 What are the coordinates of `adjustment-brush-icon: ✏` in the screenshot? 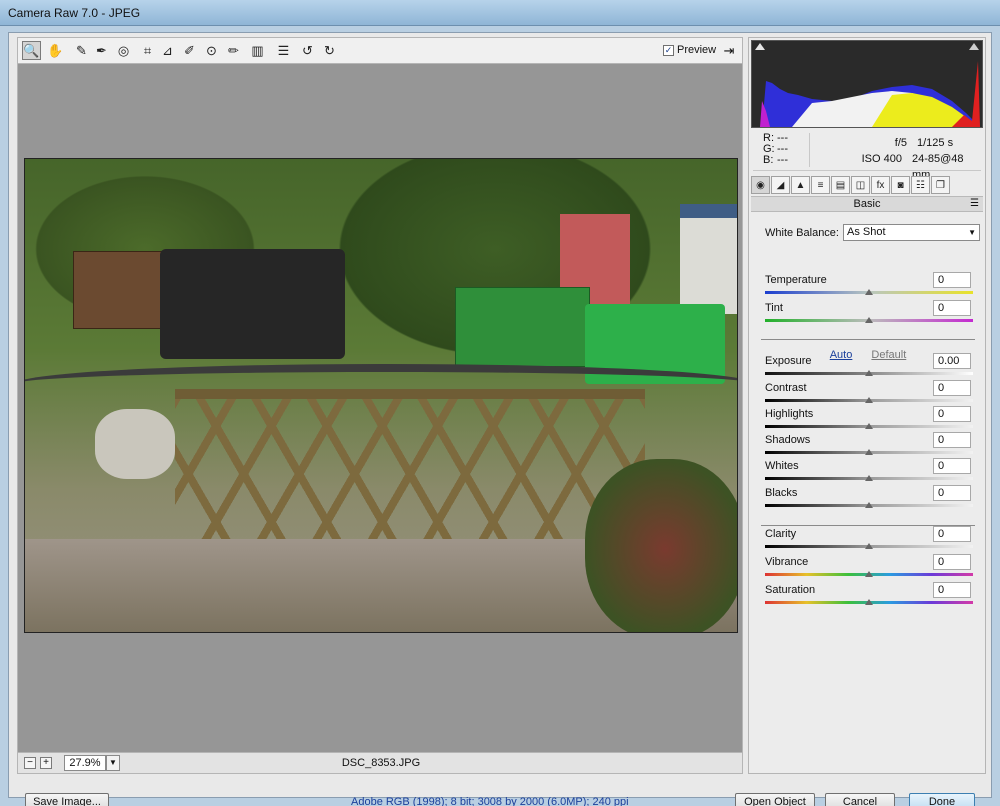 It's located at (233, 50).